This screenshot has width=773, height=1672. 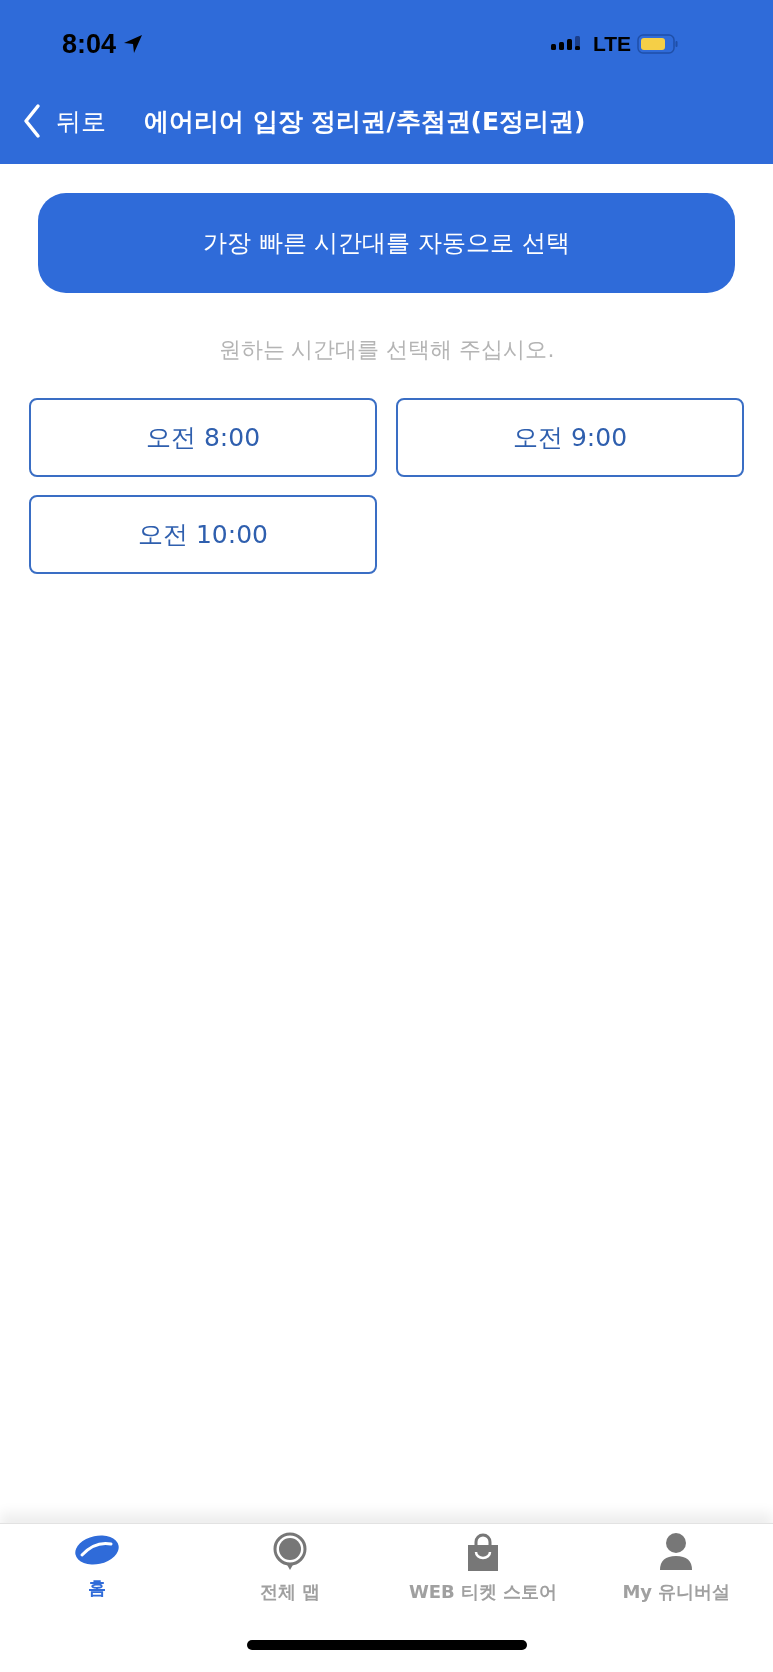 What do you see at coordinates (133, 44) in the screenshot?
I see `location-arrow-icon` at bounding box center [133, 44].